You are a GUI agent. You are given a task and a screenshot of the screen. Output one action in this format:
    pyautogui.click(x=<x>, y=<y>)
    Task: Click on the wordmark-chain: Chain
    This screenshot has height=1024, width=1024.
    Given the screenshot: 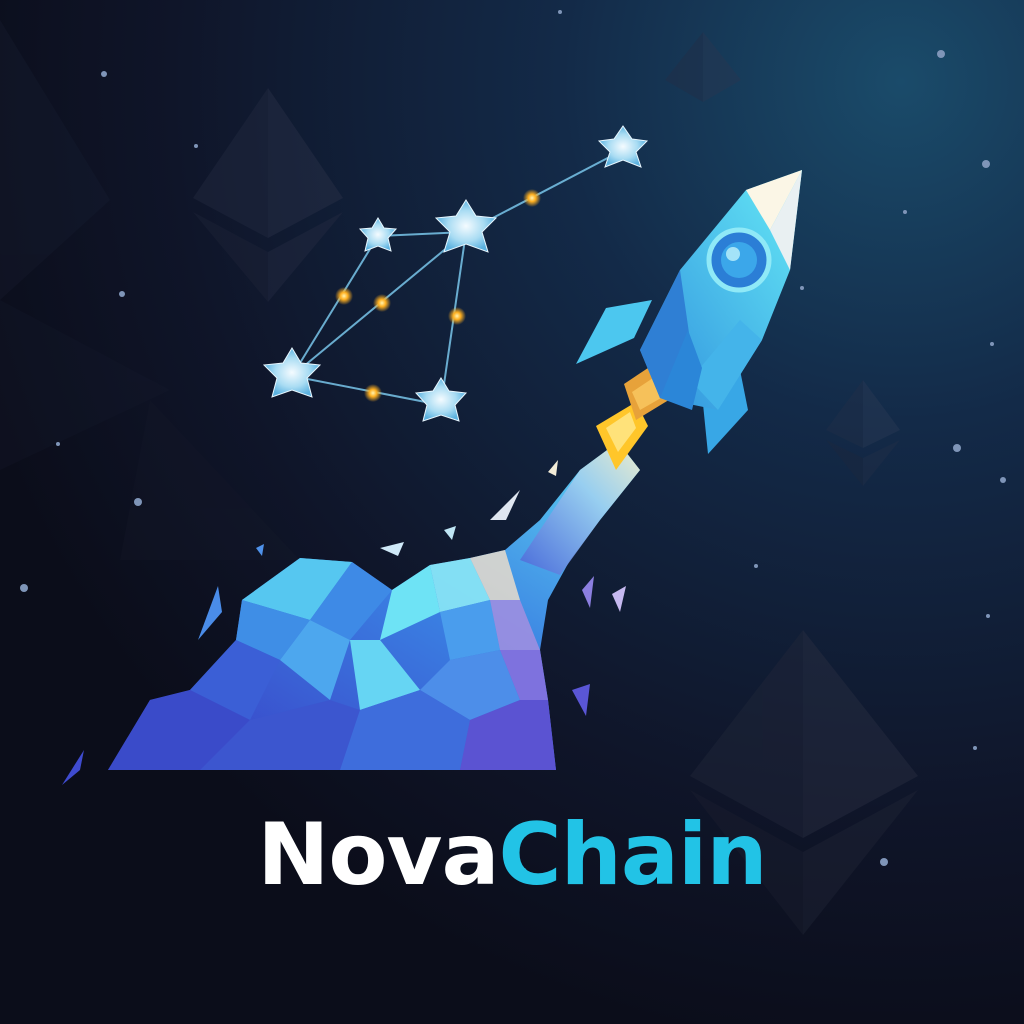 What is the action you would take?
    pyautogui.click(x=633, y=855)
    